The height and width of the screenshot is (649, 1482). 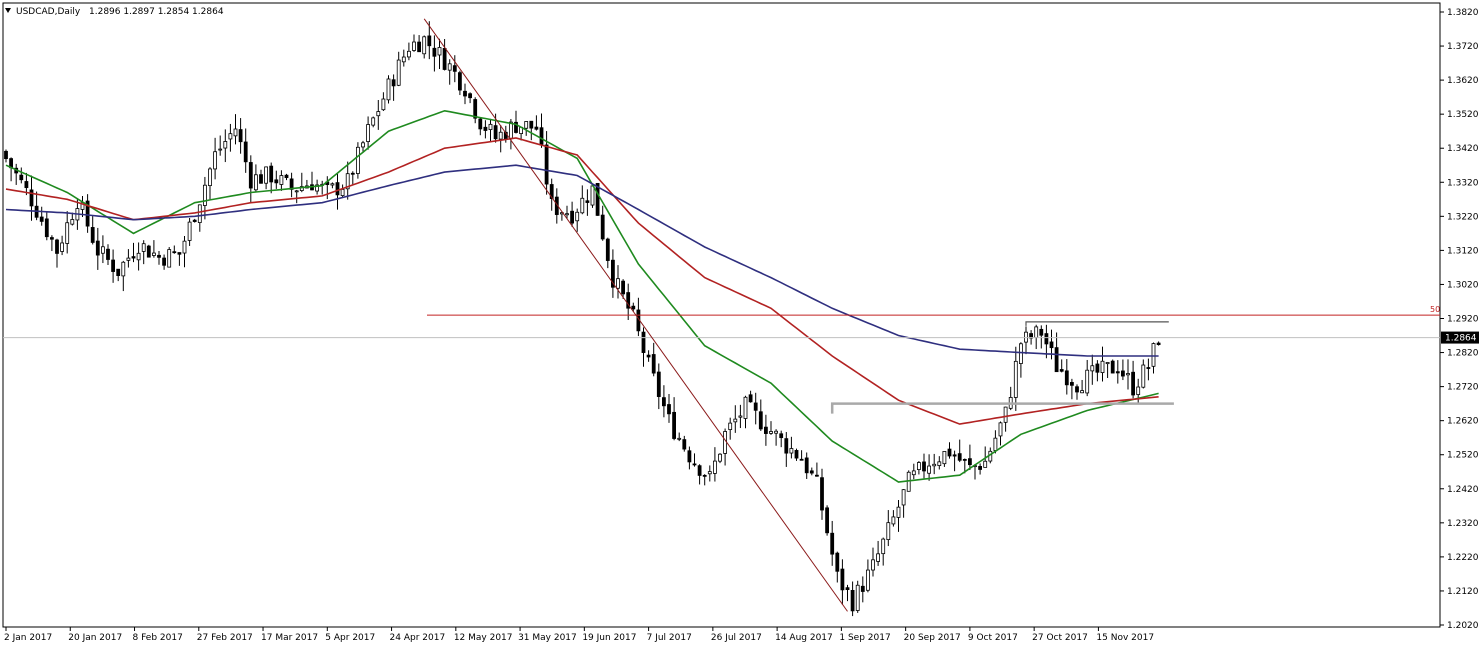 I want to click on time-tick-label: 7 Jul 2017, so click(x=669, y=638).